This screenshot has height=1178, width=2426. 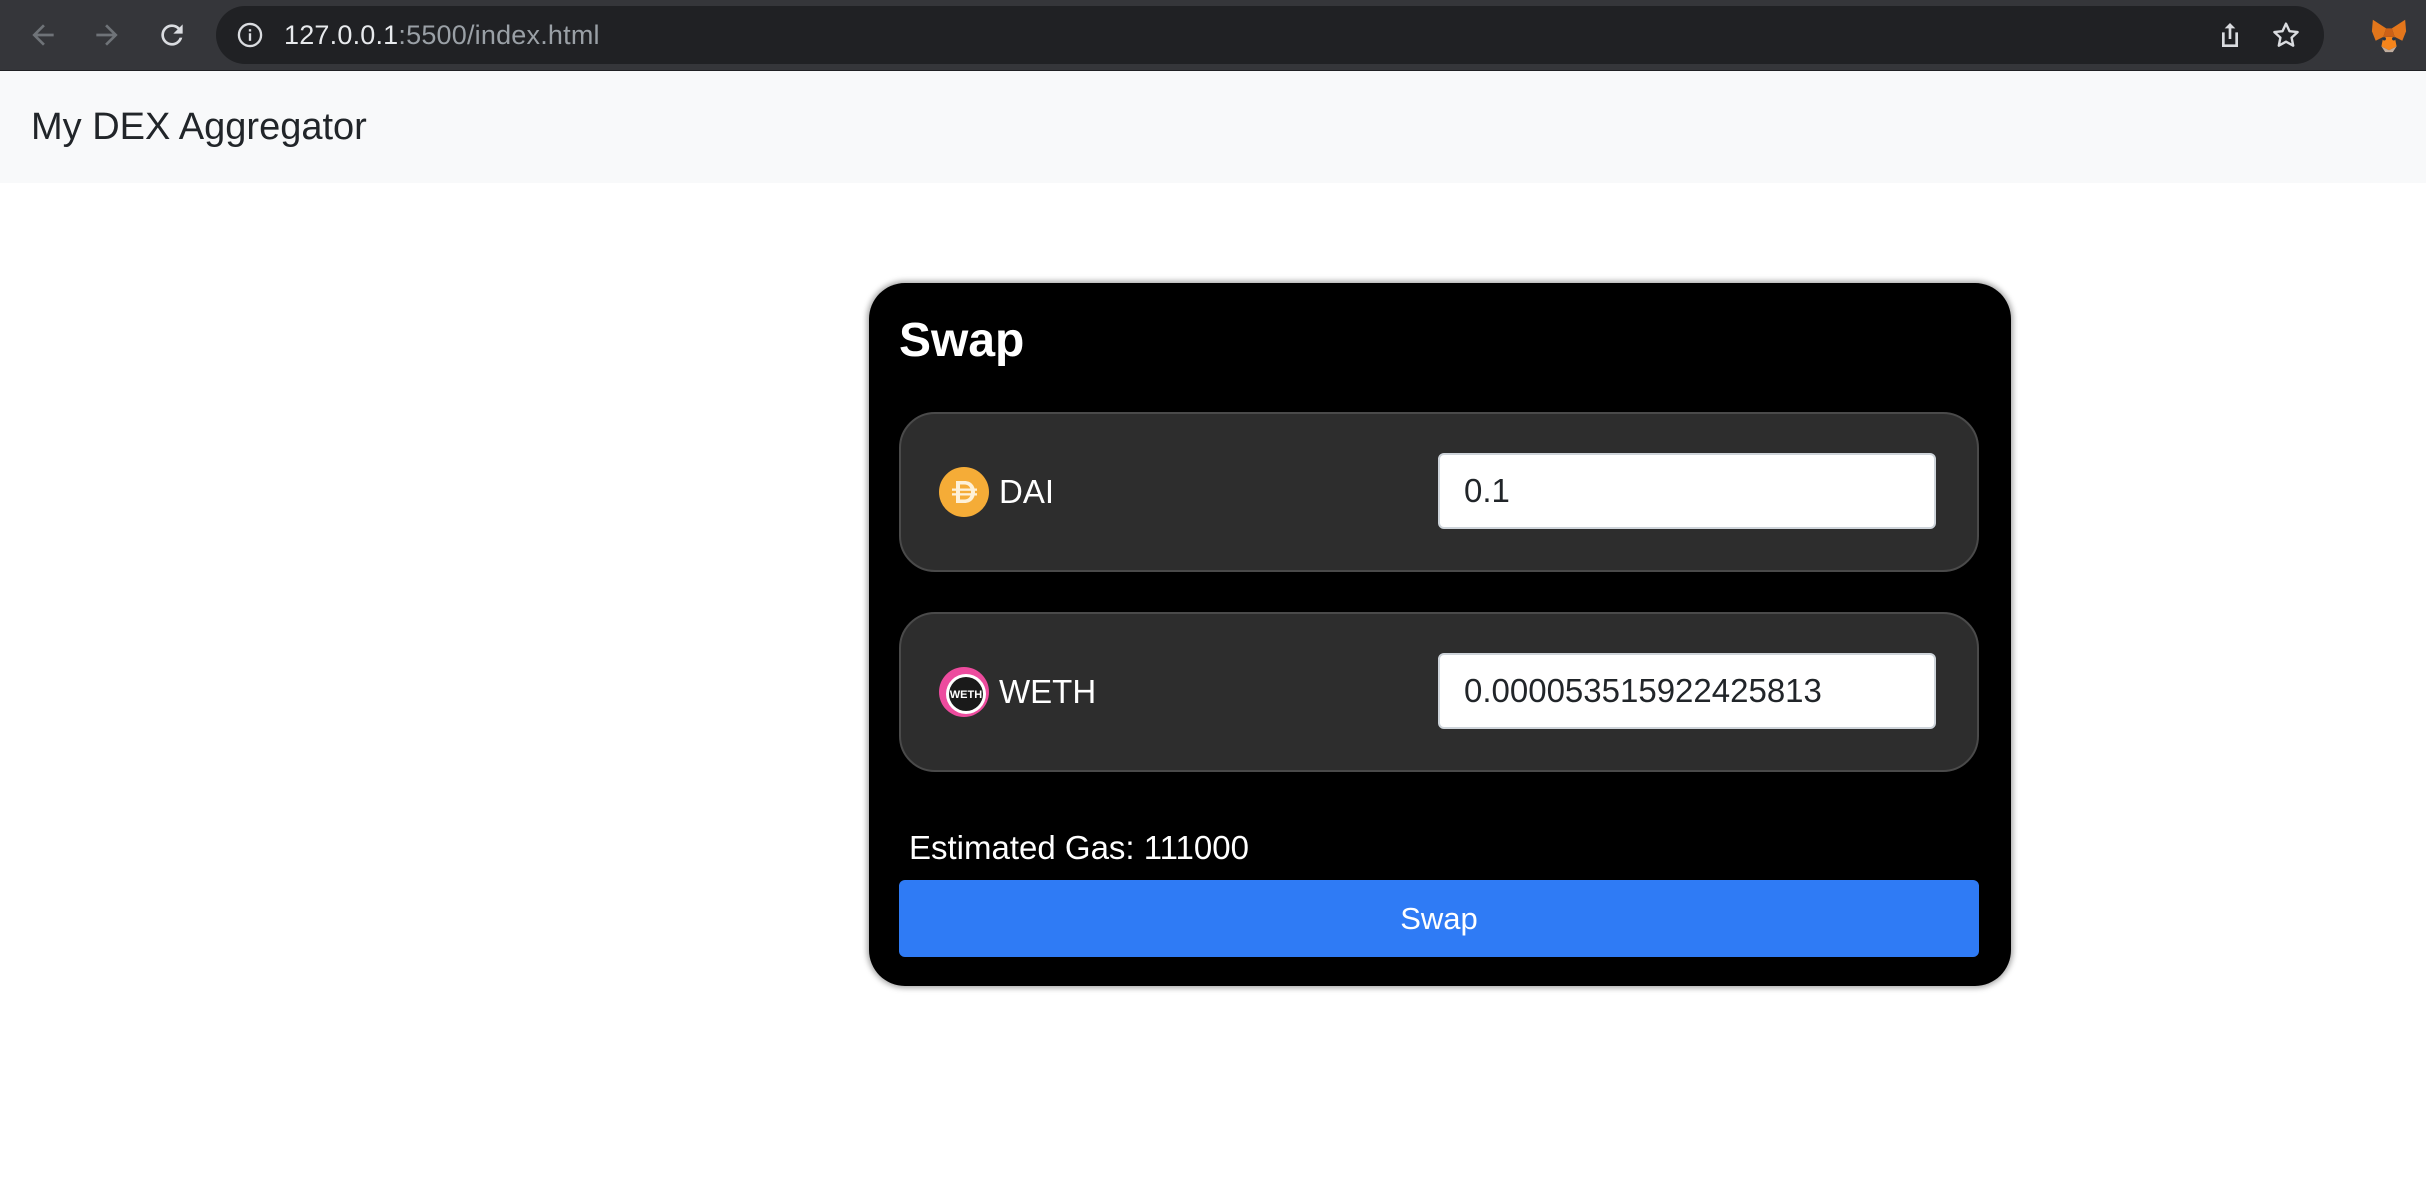 I want to click on from-amount-input, so click(x=1687, y=491).